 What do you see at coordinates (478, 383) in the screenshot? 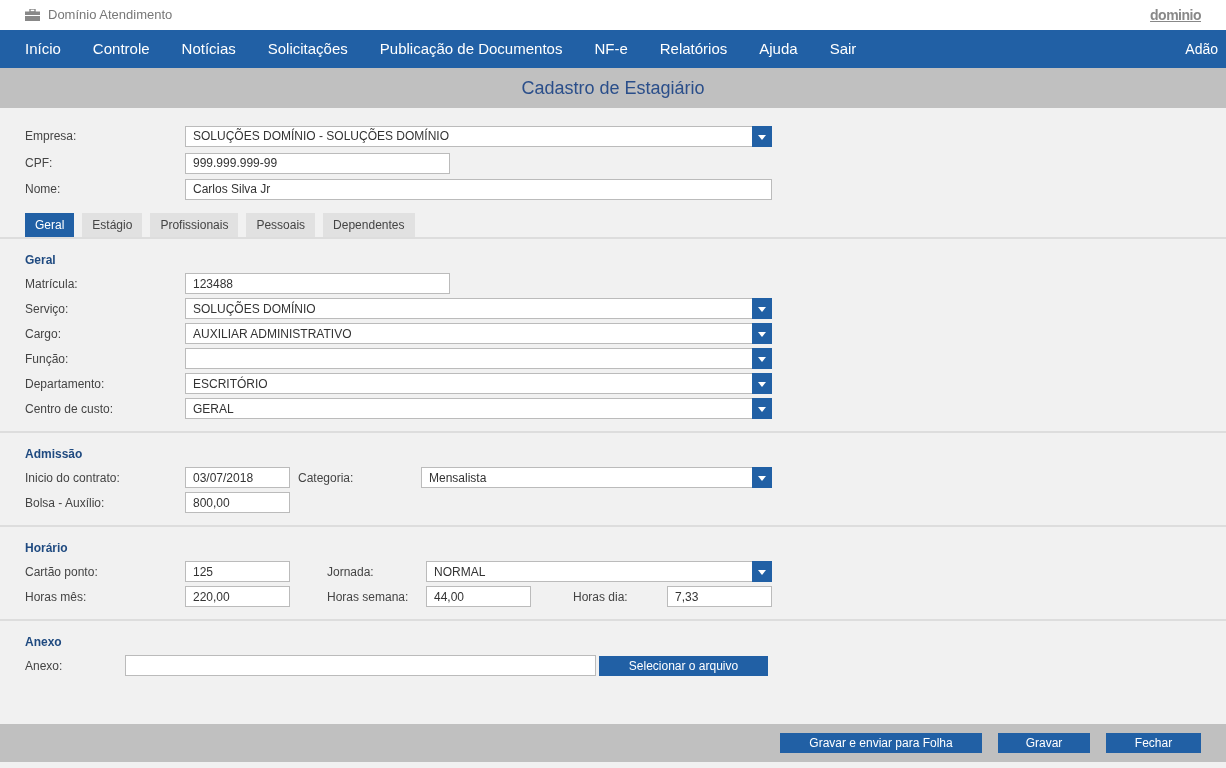
I see `select-field: ESCRITÓRIO` at bounding box center [478, 383].